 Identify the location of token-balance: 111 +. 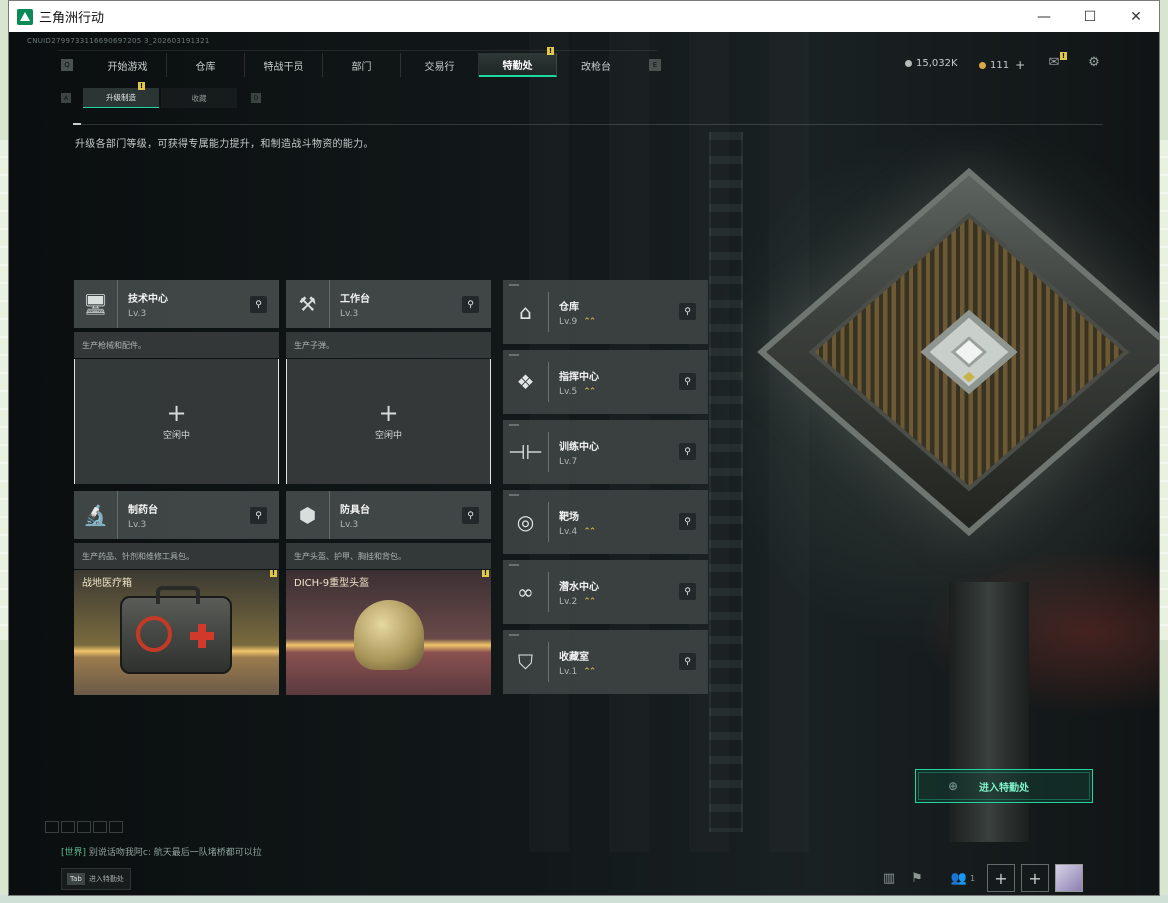
(1002, 65).